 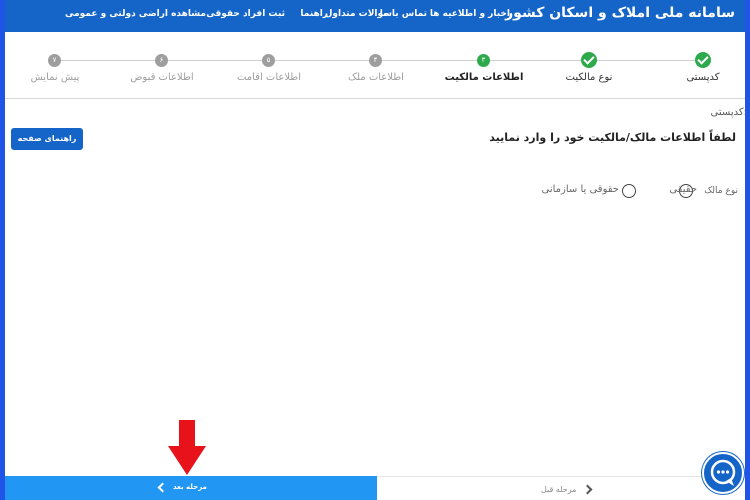 I want to click on previous-step-button: مرحله قبل, so click(x=561, y=488).